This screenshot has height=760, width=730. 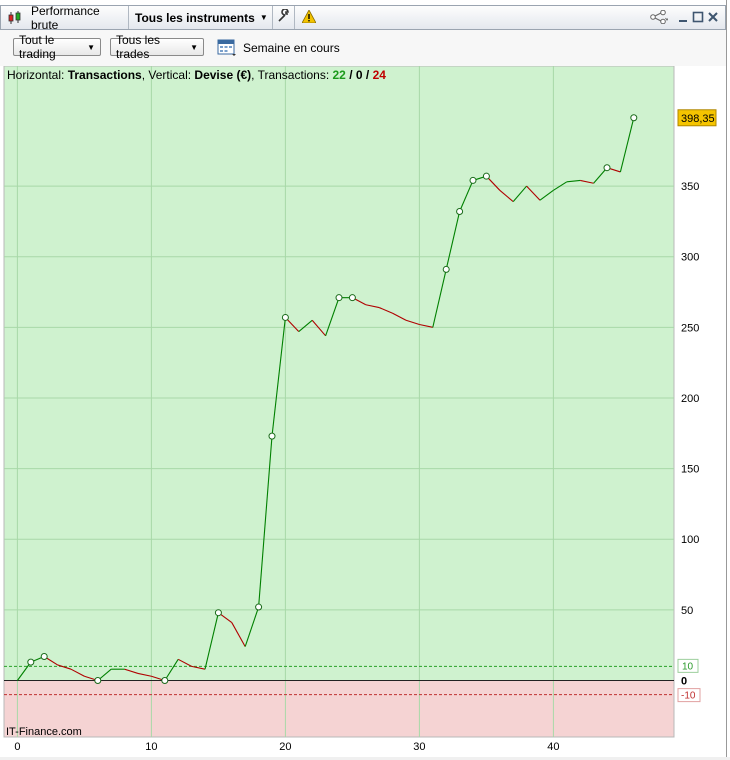 What do you see at coordinates (57, 47) in the screenshot?
I see `trading-filter-dropdown: Tout le trading ▼` at bounding box center [57, 47].